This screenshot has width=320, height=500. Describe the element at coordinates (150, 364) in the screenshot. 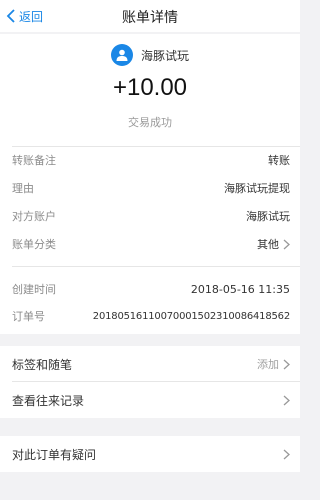

I see `tags-notes-item: 标签和随笔 添加` at that location.